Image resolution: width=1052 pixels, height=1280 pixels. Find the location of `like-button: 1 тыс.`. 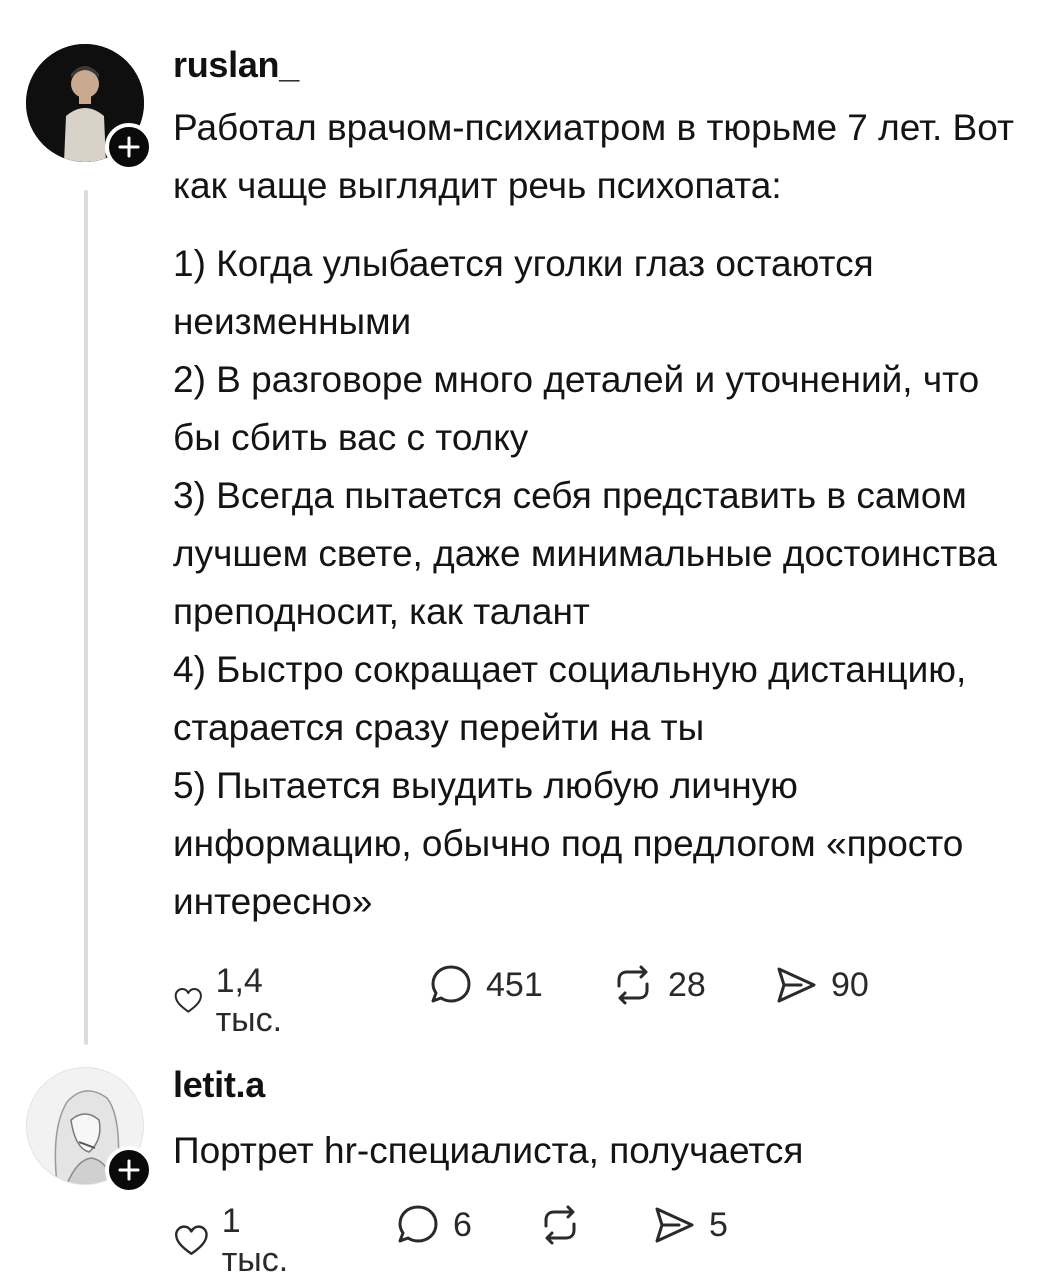

like-button: 1 тыс. is located at coordinates (235, 1241).